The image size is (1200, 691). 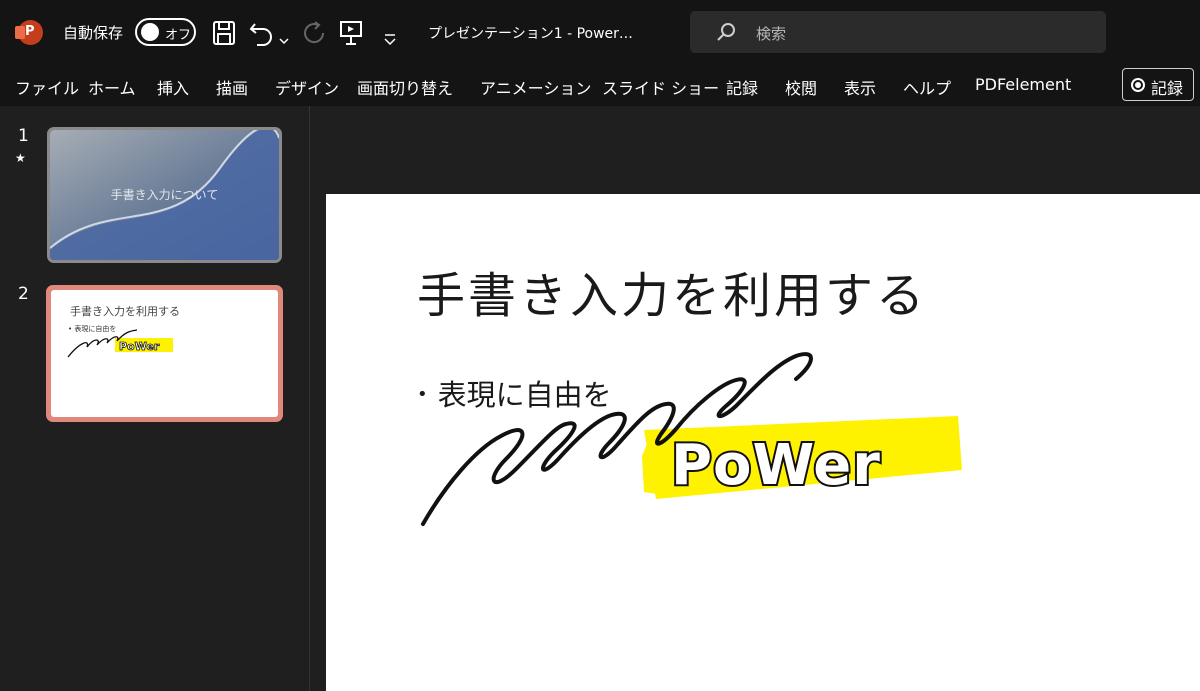 What do you see at coordinates (1023, 84) in the screenshot?
I see `tab-pdfelement: PDFelement` at bounding box center [1023, 84].